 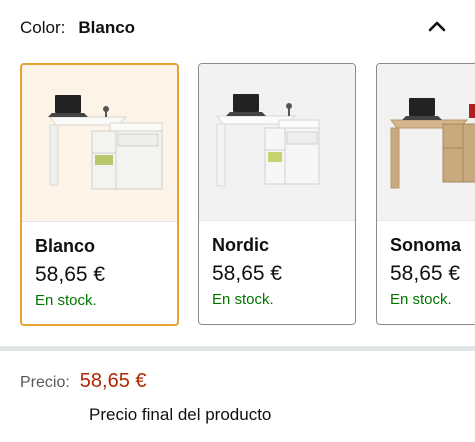 I want to click on color-header: Color: Blanco, so click(x=77, y=31).